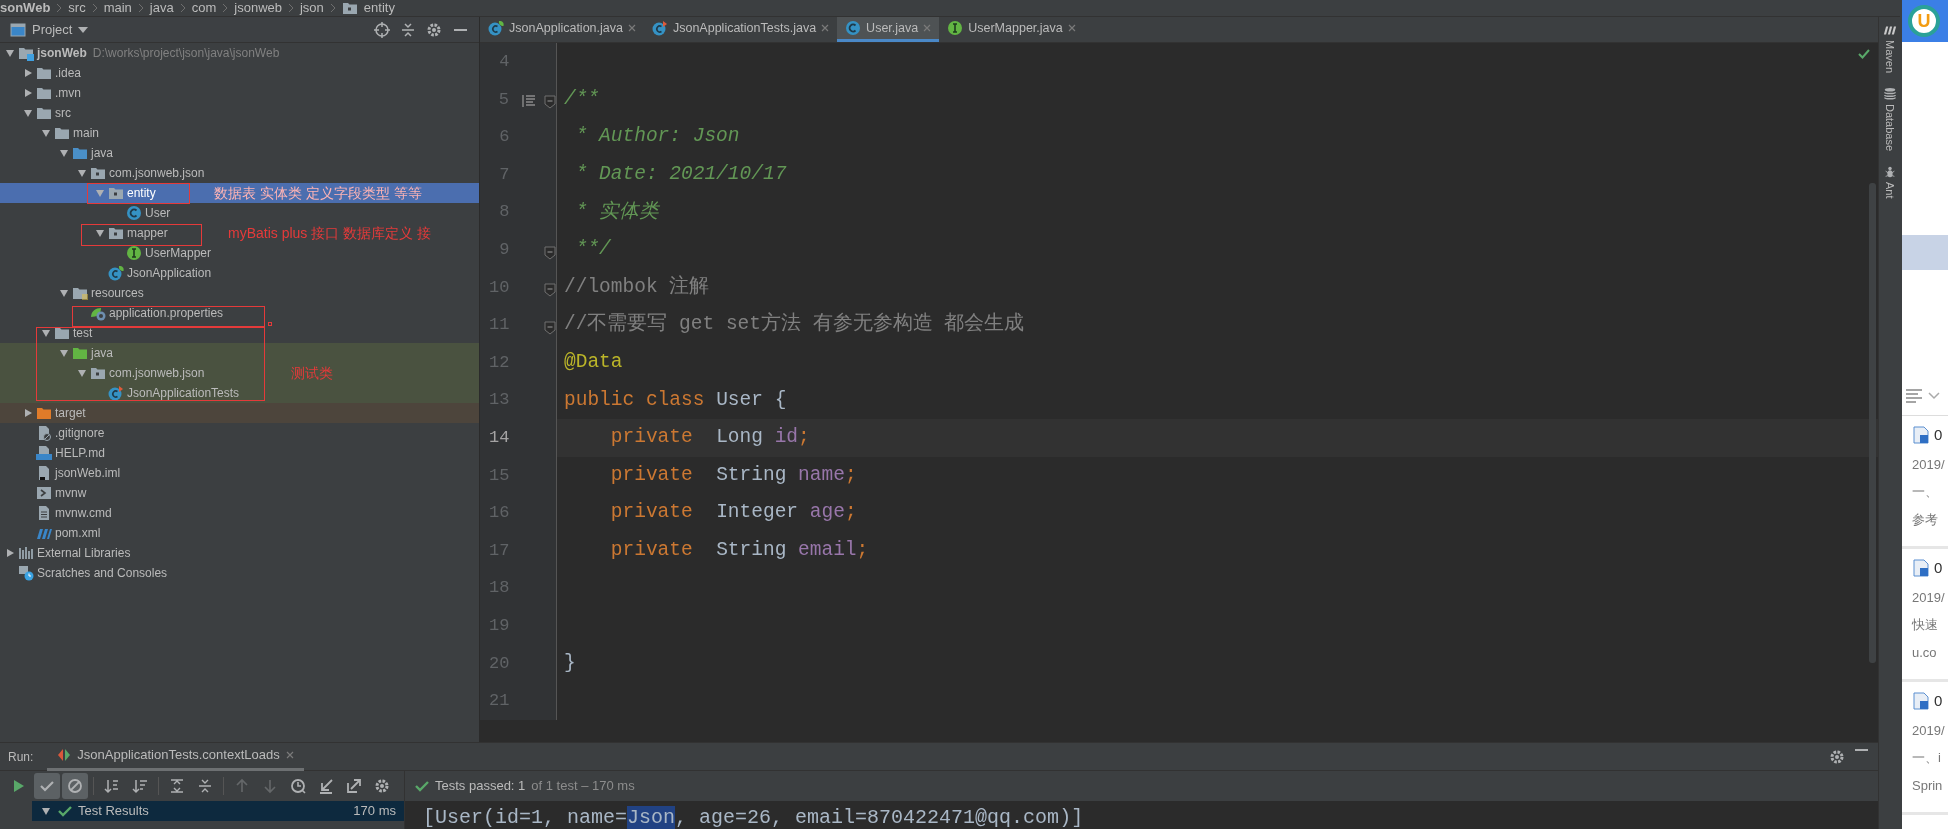 Image resolution: width=1948 pixels, height=829 pixels. What do you see at coordinates (239, 53) in the screenshot?
I see `tree-item: jsonWeb D:\works\project\json\java\jsonWeb` at bounding box center [239, 53].